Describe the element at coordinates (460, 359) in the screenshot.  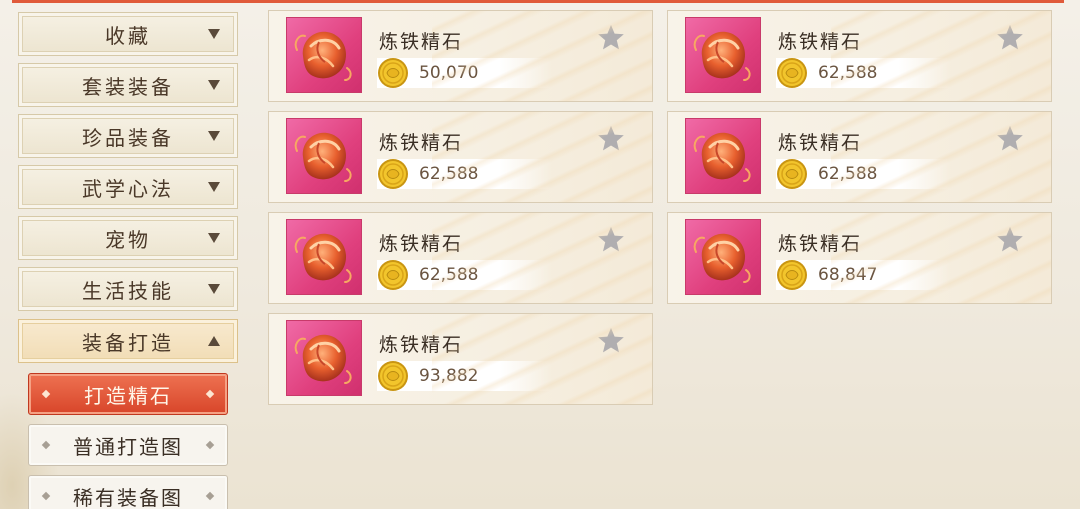
I see `item-card: 炼铁精石 93,882` at that location.